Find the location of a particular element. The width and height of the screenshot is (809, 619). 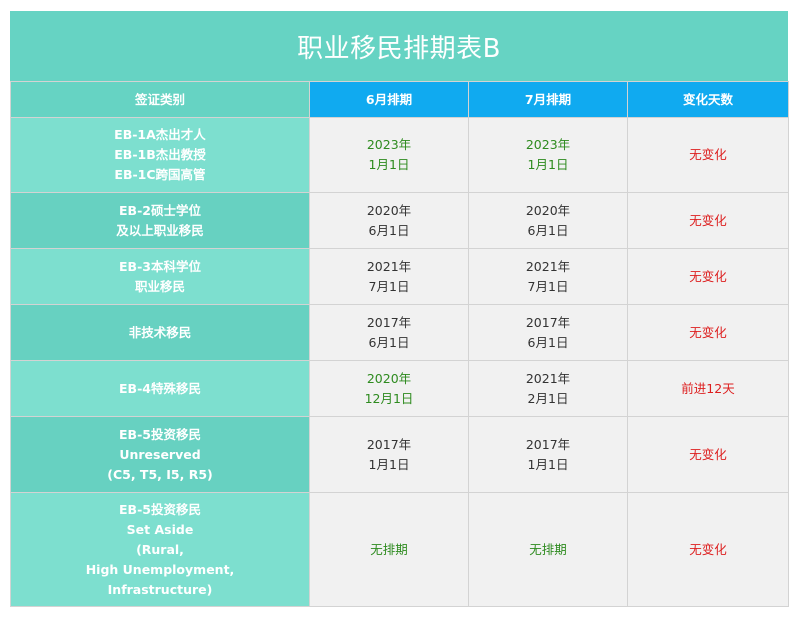

june-cell: 2023年 1月1日 is located at coordinates (389, 155).